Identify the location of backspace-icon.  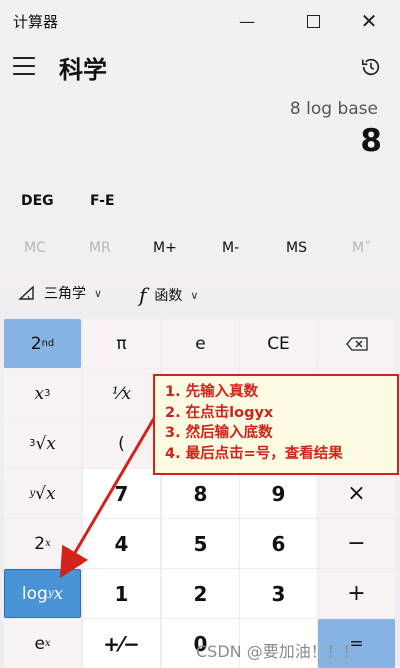
(356, 343).